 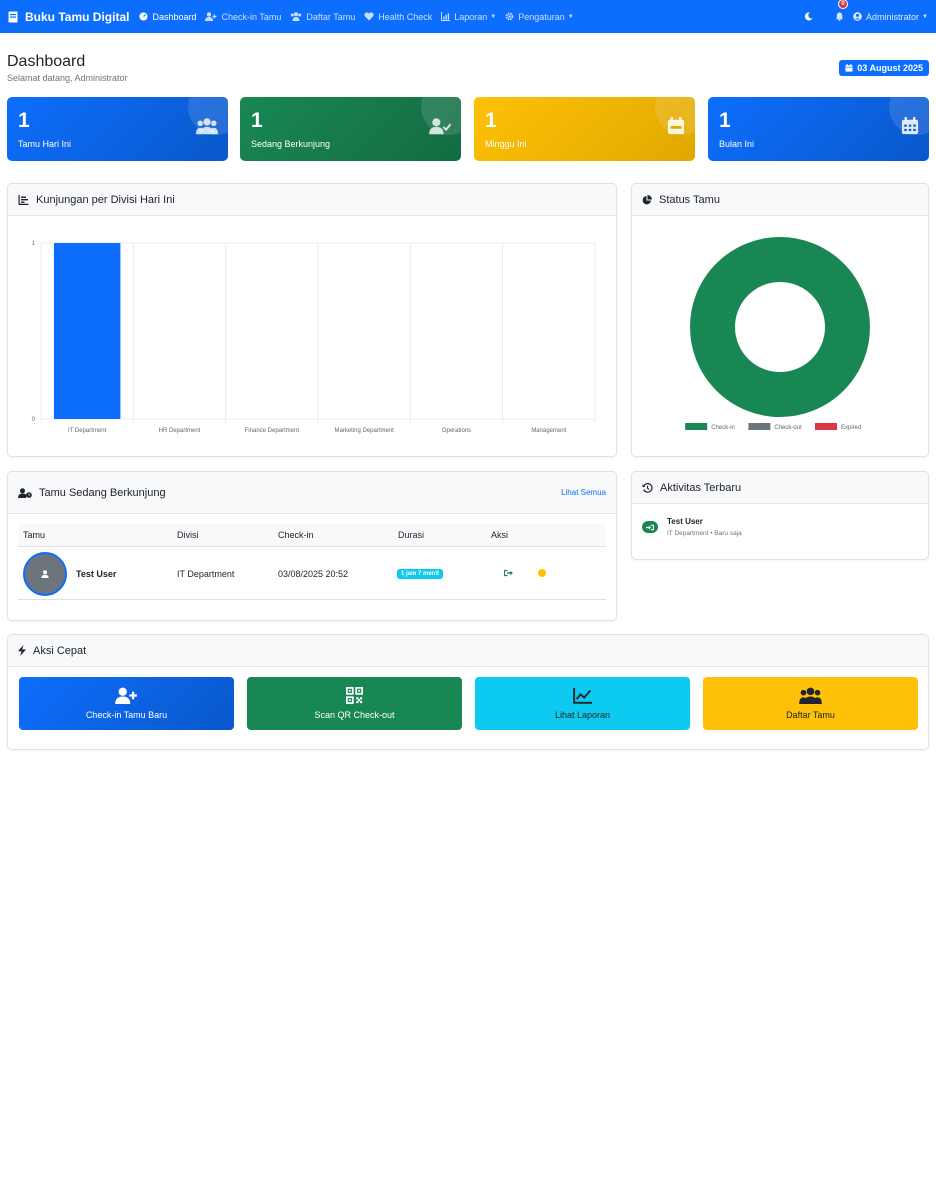 I want to click on activity-name: Test User, so click(x=685, y=521).